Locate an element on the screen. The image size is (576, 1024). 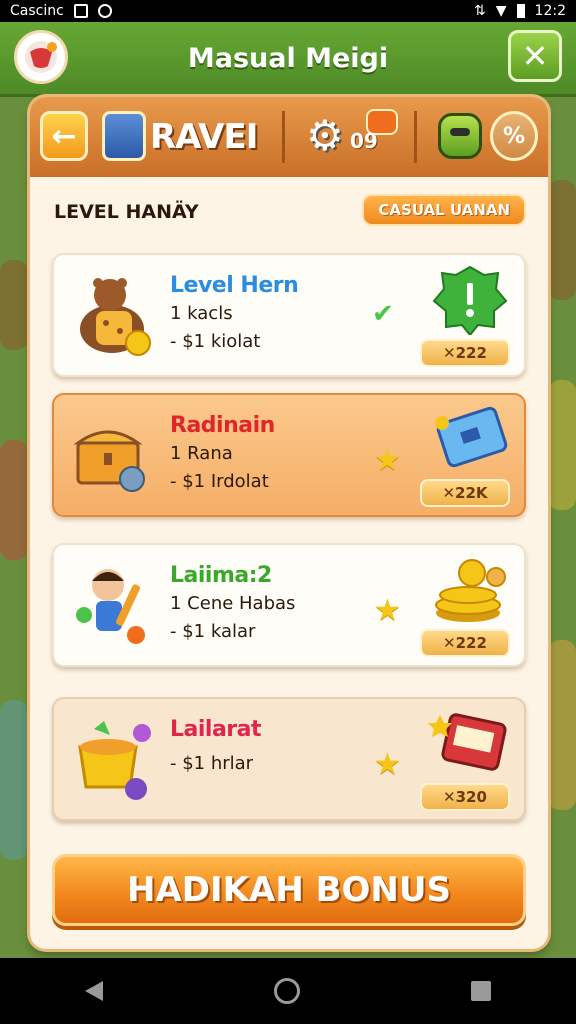
app-bar: Masual Meigi ✕ is located at coordinates (288, 59).